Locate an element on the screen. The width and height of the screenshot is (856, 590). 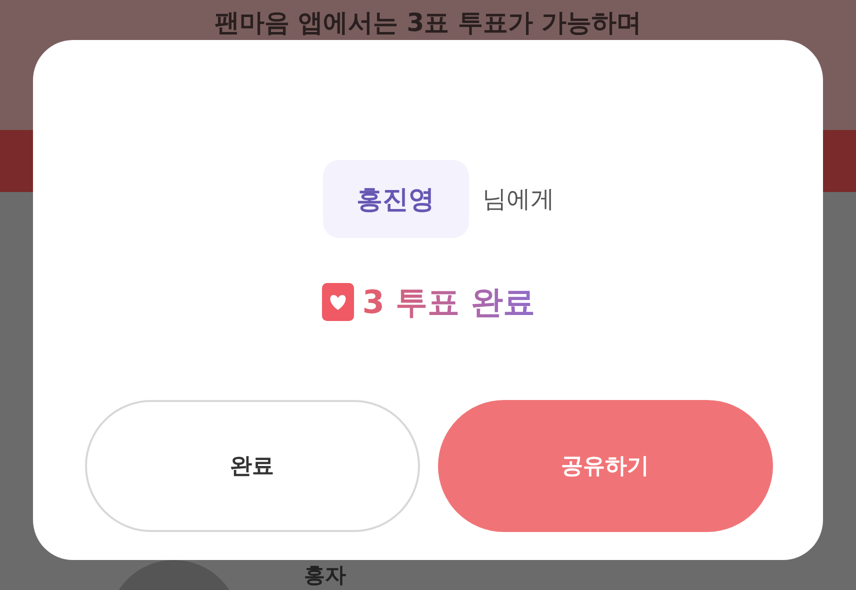
done-button: 완료 is located at coordinates (252, 466).